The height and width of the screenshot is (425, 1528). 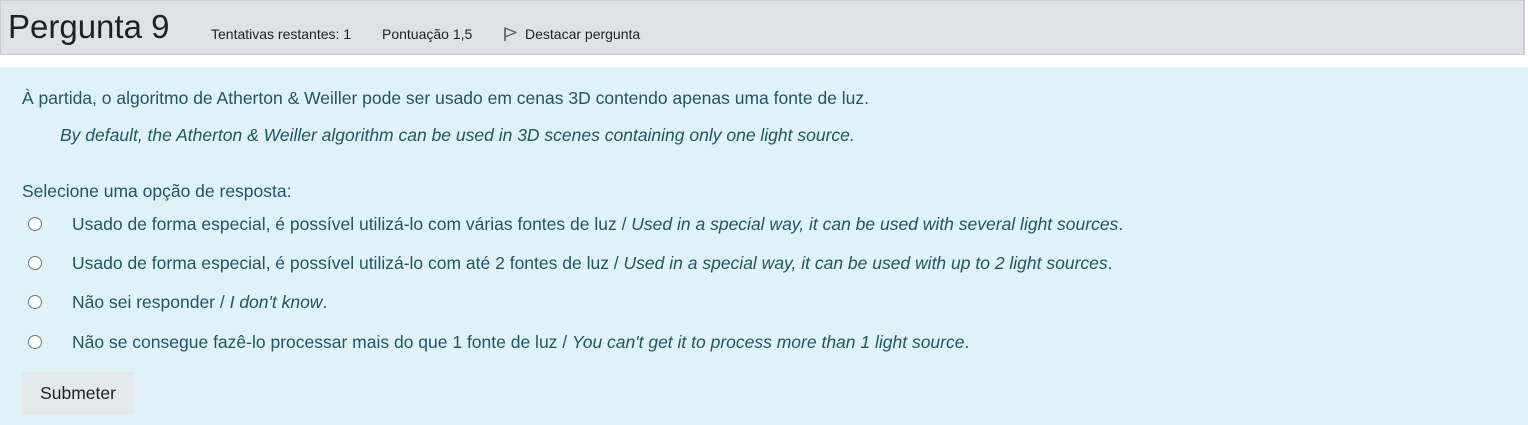 I want to click on flag-question-link: Destacar pergunta, so click(x=571, y=34).